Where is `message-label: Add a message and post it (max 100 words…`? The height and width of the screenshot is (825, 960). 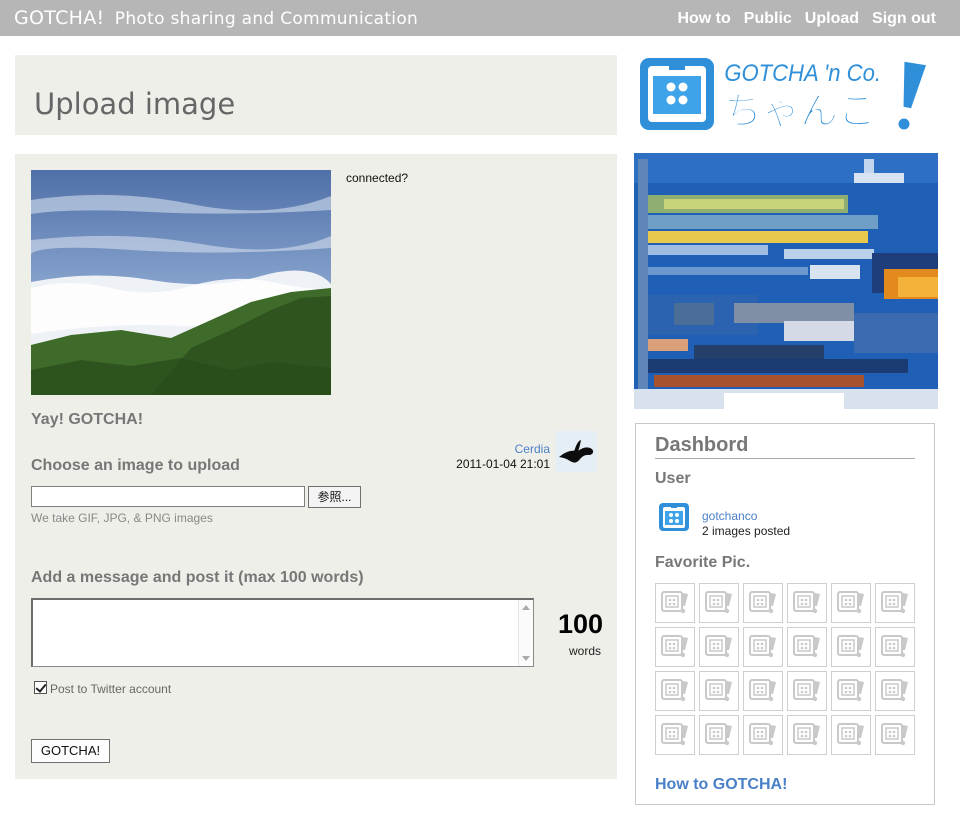 message-label: Add a message and post it (max 100 words… is located at coordinates (197, 577).